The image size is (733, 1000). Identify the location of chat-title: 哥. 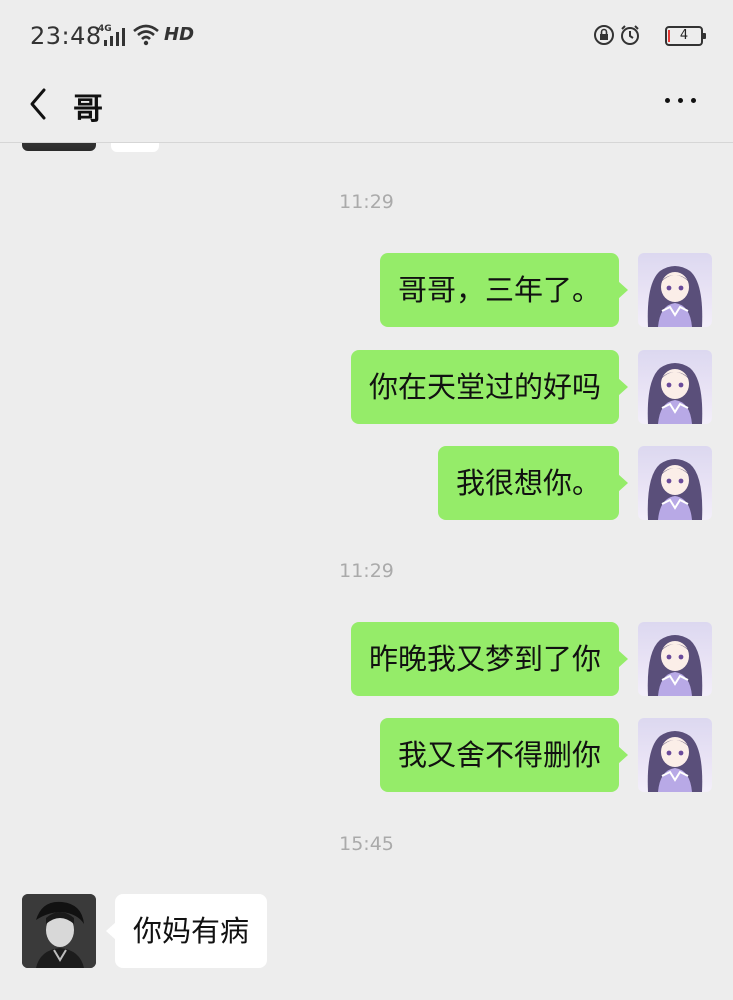
(88, 109).